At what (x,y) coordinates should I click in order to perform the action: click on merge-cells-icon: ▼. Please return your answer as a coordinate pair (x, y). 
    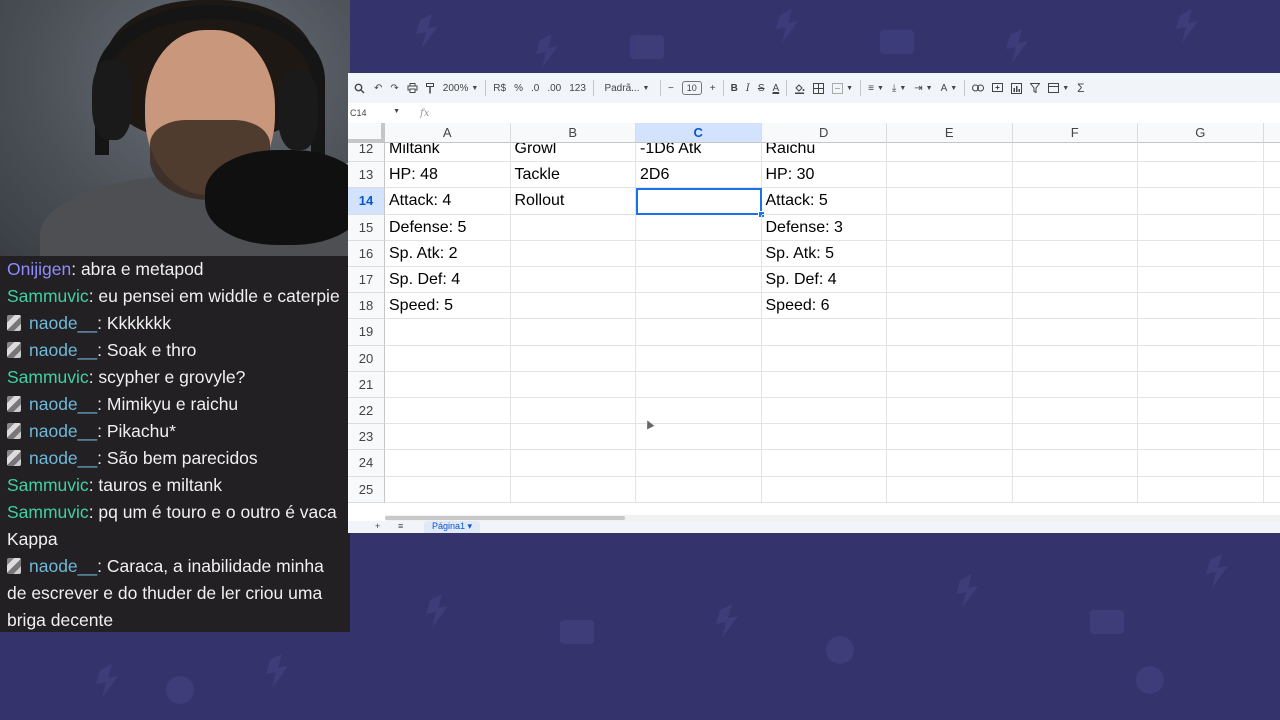
    Looking at the image, I should click on (842, 88).